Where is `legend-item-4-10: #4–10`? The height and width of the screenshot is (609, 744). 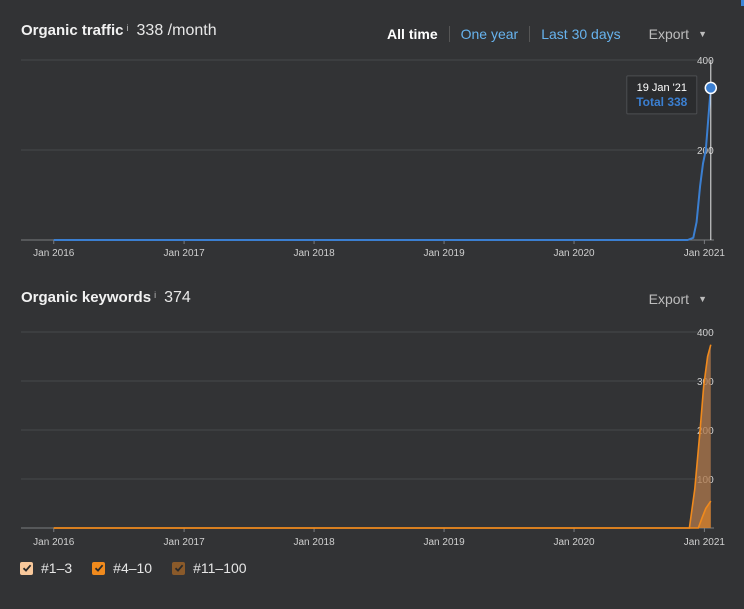
legend-item-4-10: #4–10 is located at coordinates (122, 568).